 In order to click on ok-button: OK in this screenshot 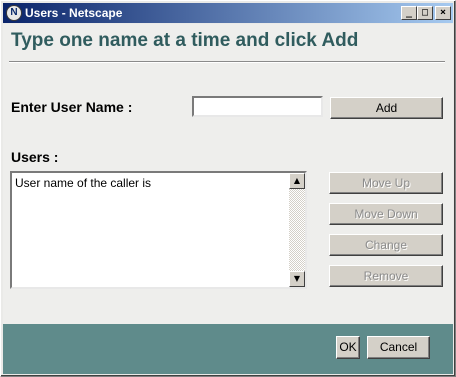, I will do `click(348, 347)`.